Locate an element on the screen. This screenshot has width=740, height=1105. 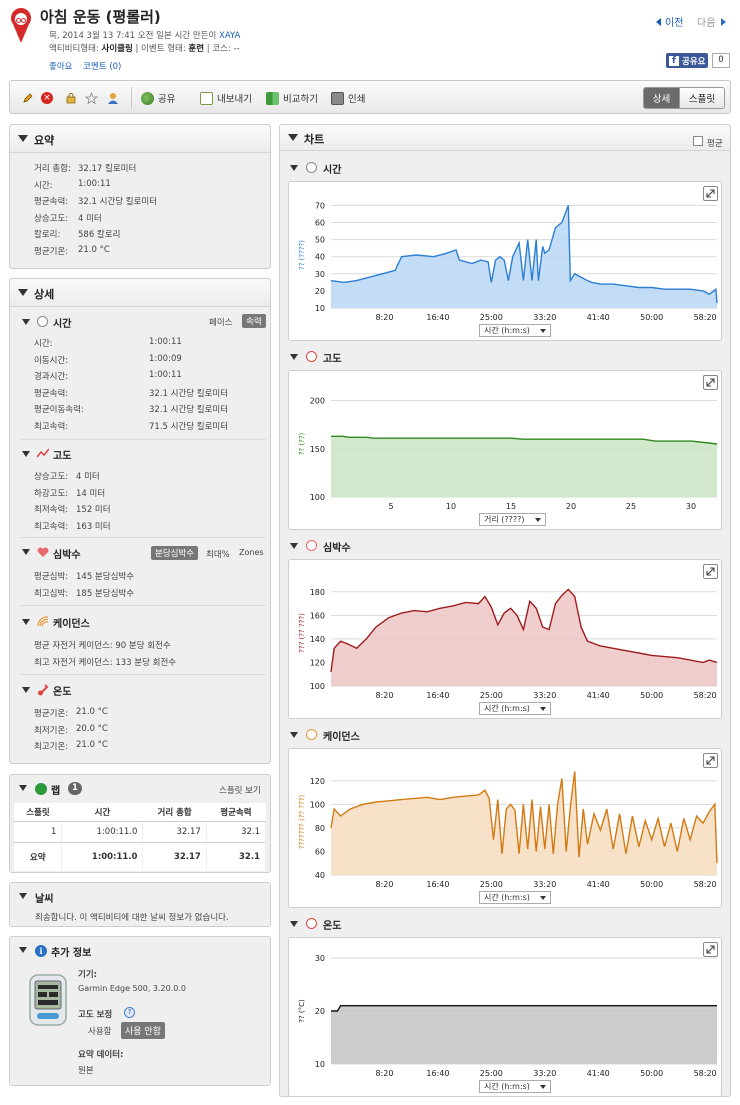
time-section-title: 시간 is located at coordinates (62, 324).